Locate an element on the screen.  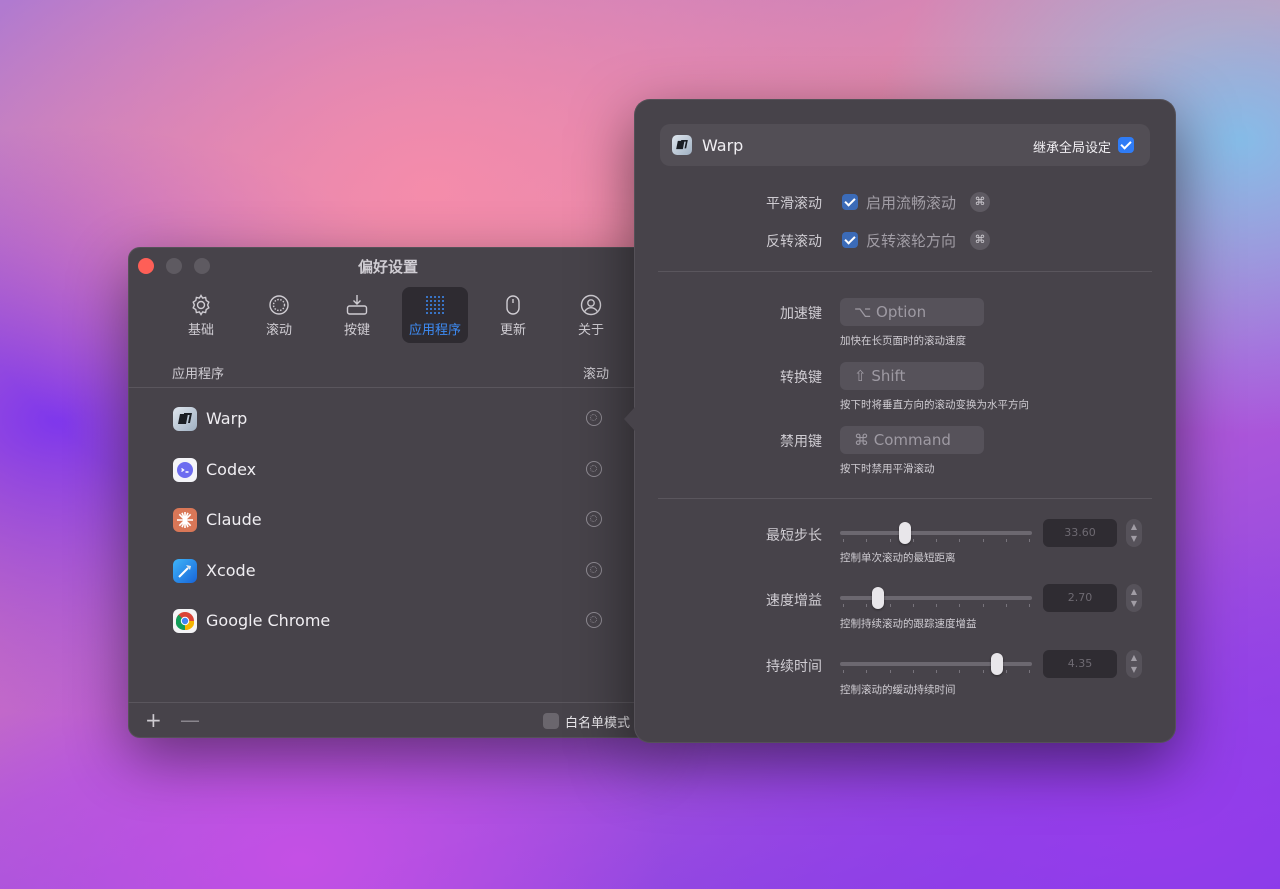
list-item: Codex is located at coordinates (388, 471).